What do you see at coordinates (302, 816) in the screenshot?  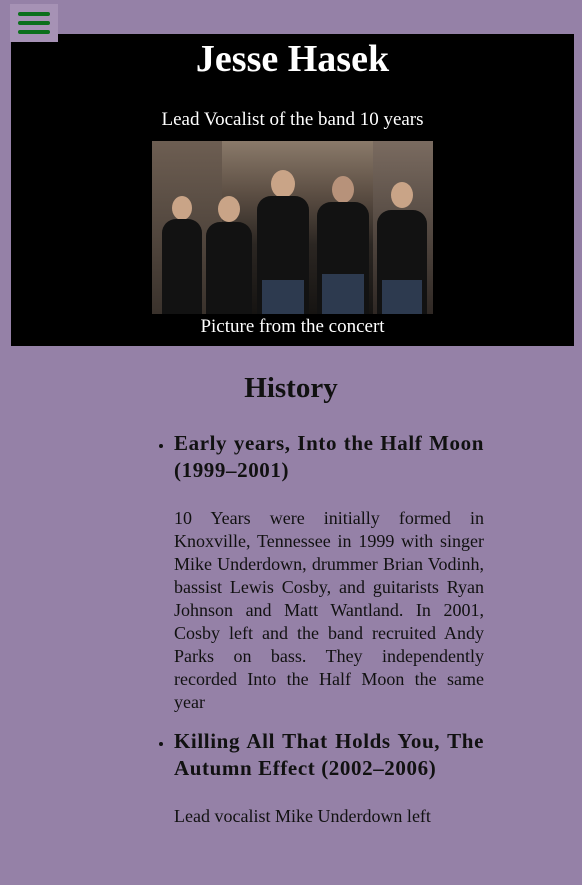 I see `era-description: Lead vocalist Mike Underdown left` at bounding box center [302, 816].